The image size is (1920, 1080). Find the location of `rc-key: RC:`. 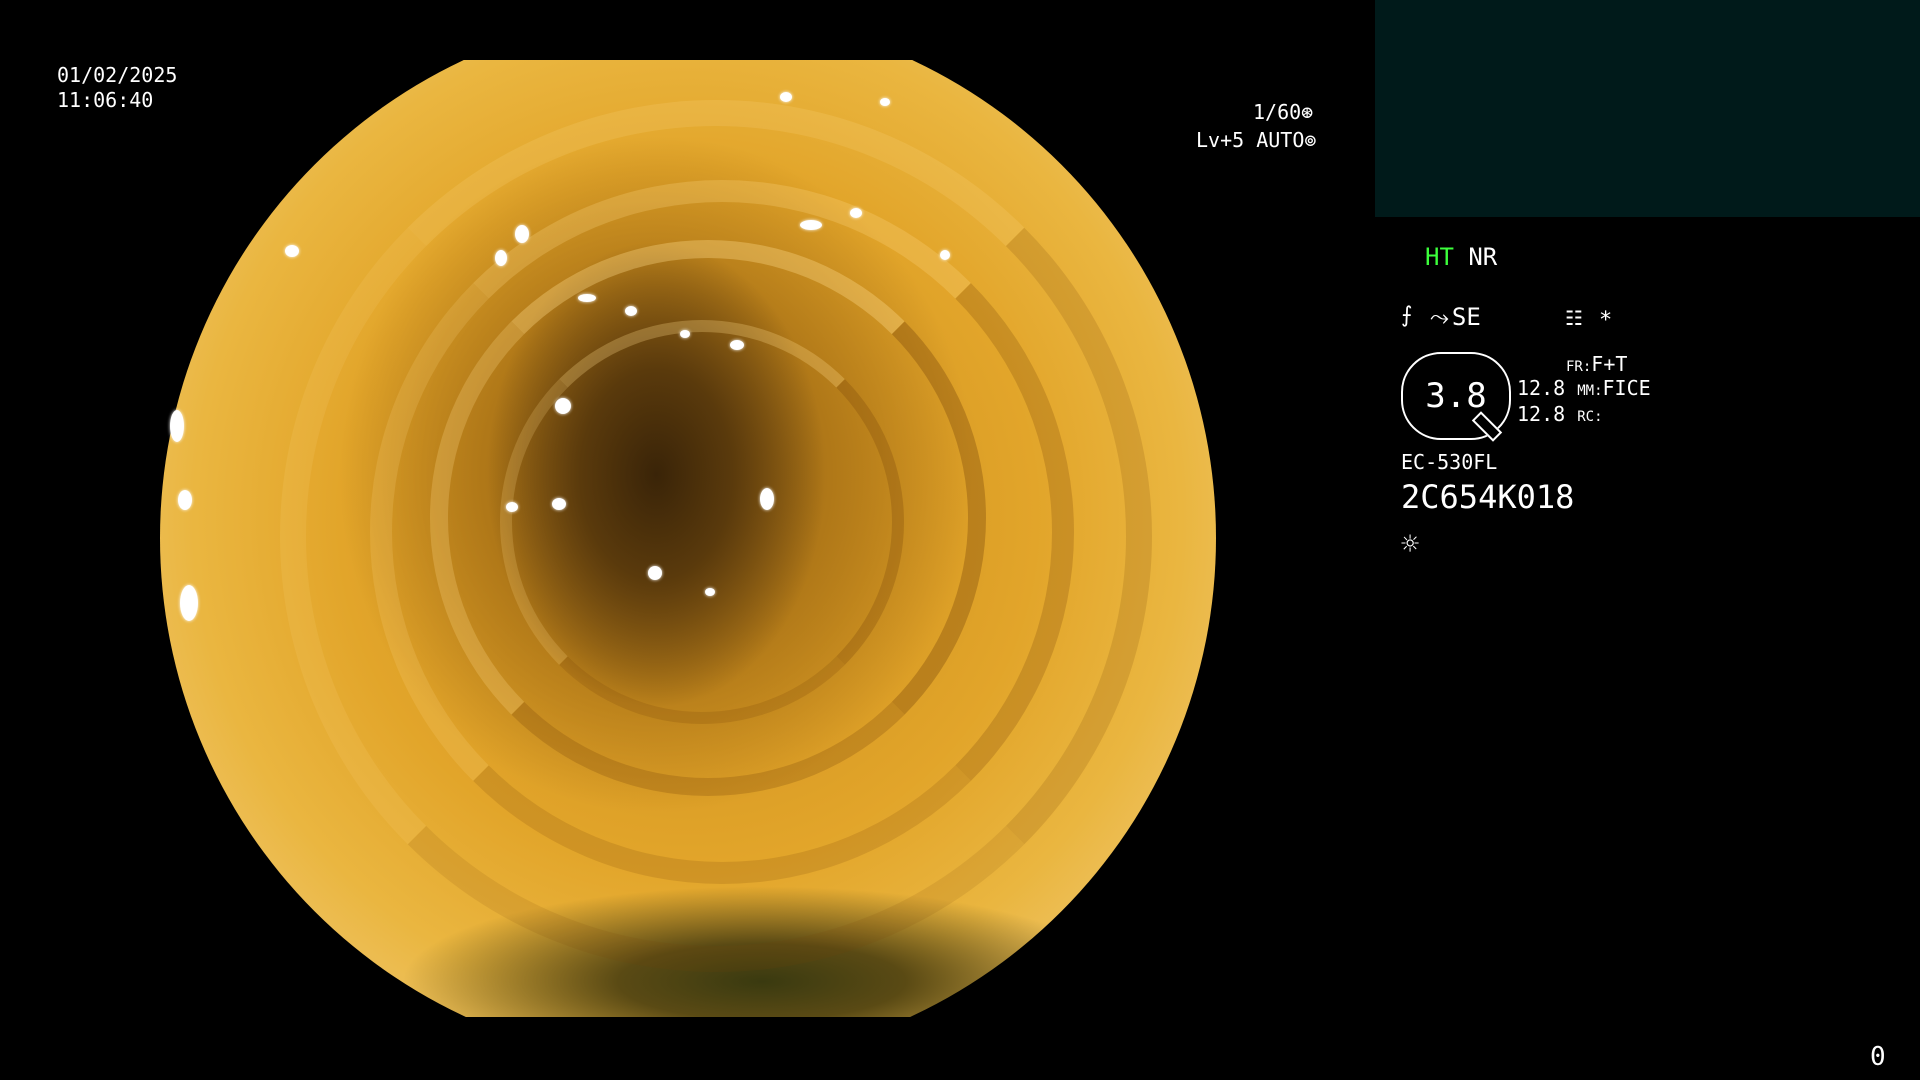

rc-key: RC: is located at coordinates (1590, 417).